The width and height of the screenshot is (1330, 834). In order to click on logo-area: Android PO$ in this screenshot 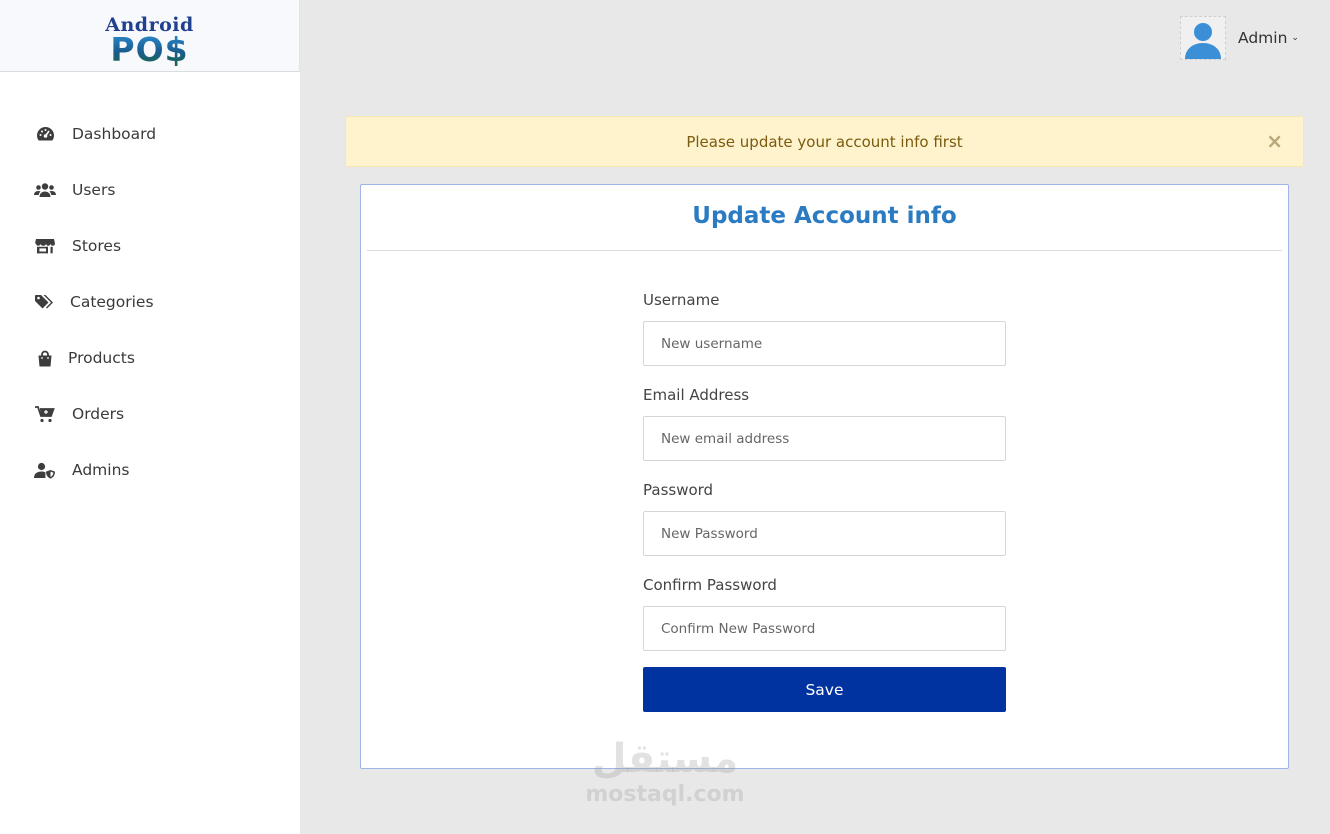, I will do `click(150, 36)`.